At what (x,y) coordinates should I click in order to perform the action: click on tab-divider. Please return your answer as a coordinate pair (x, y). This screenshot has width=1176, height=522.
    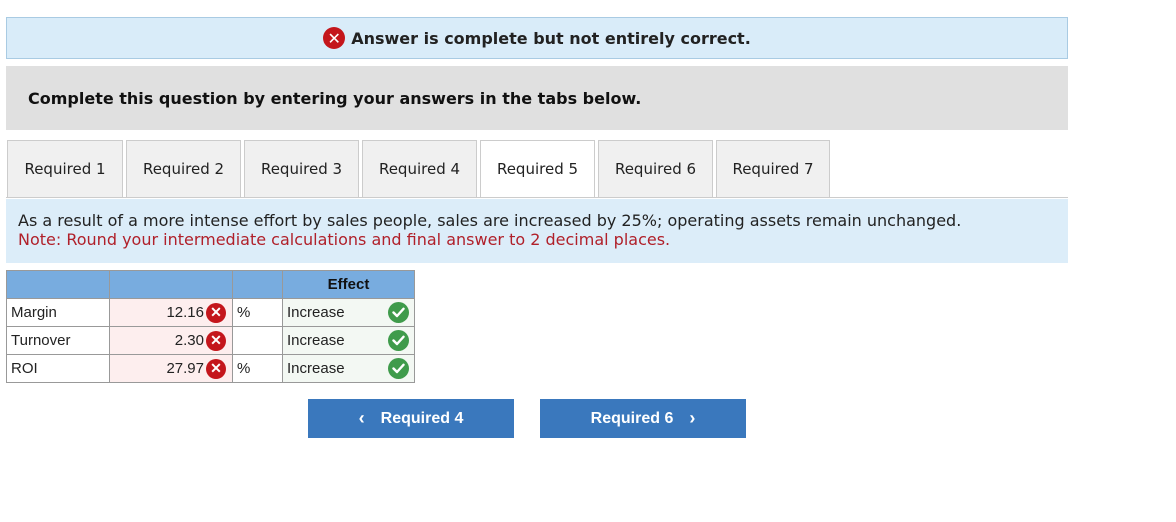
    Looking at the image, I should click on (537, 197).